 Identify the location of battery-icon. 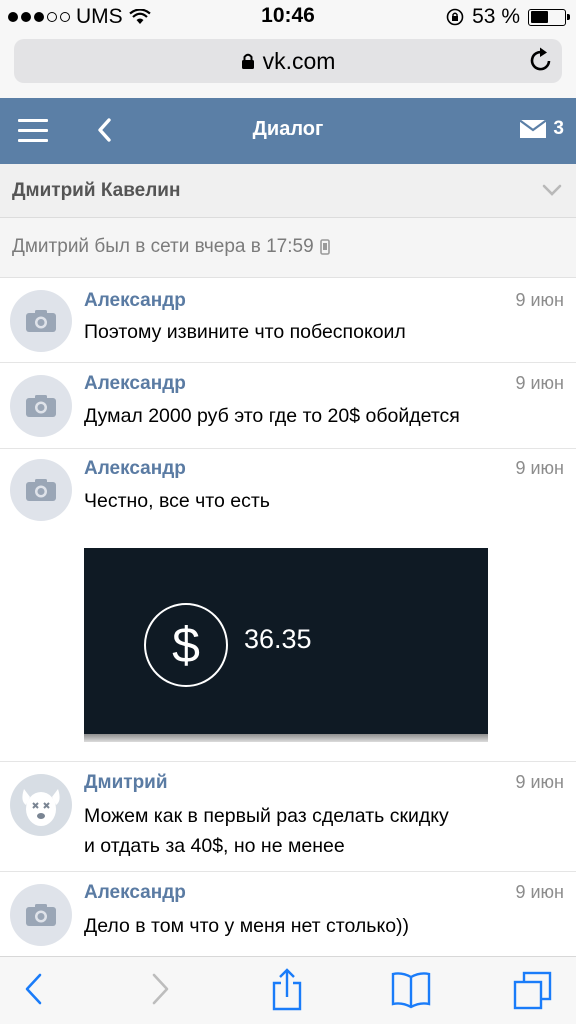
(549, 17).